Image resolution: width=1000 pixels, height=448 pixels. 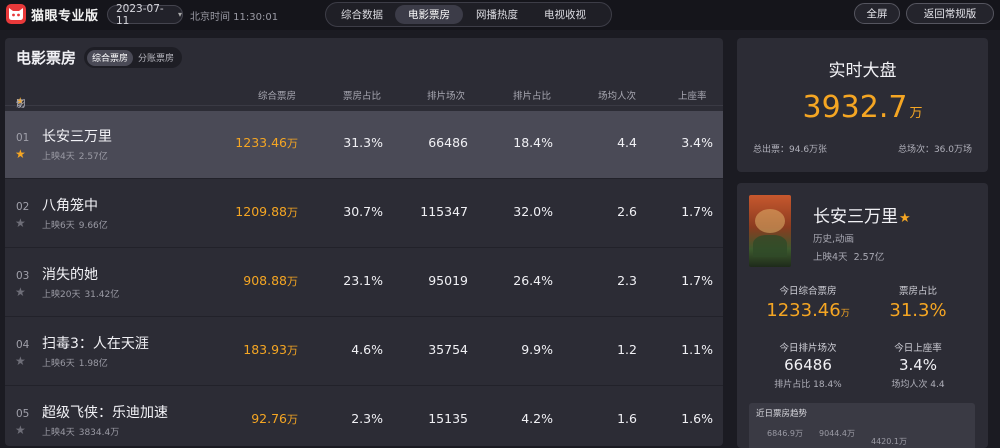 I want to click on col-avg-people: 场均人次, so click(x=617, y=95).